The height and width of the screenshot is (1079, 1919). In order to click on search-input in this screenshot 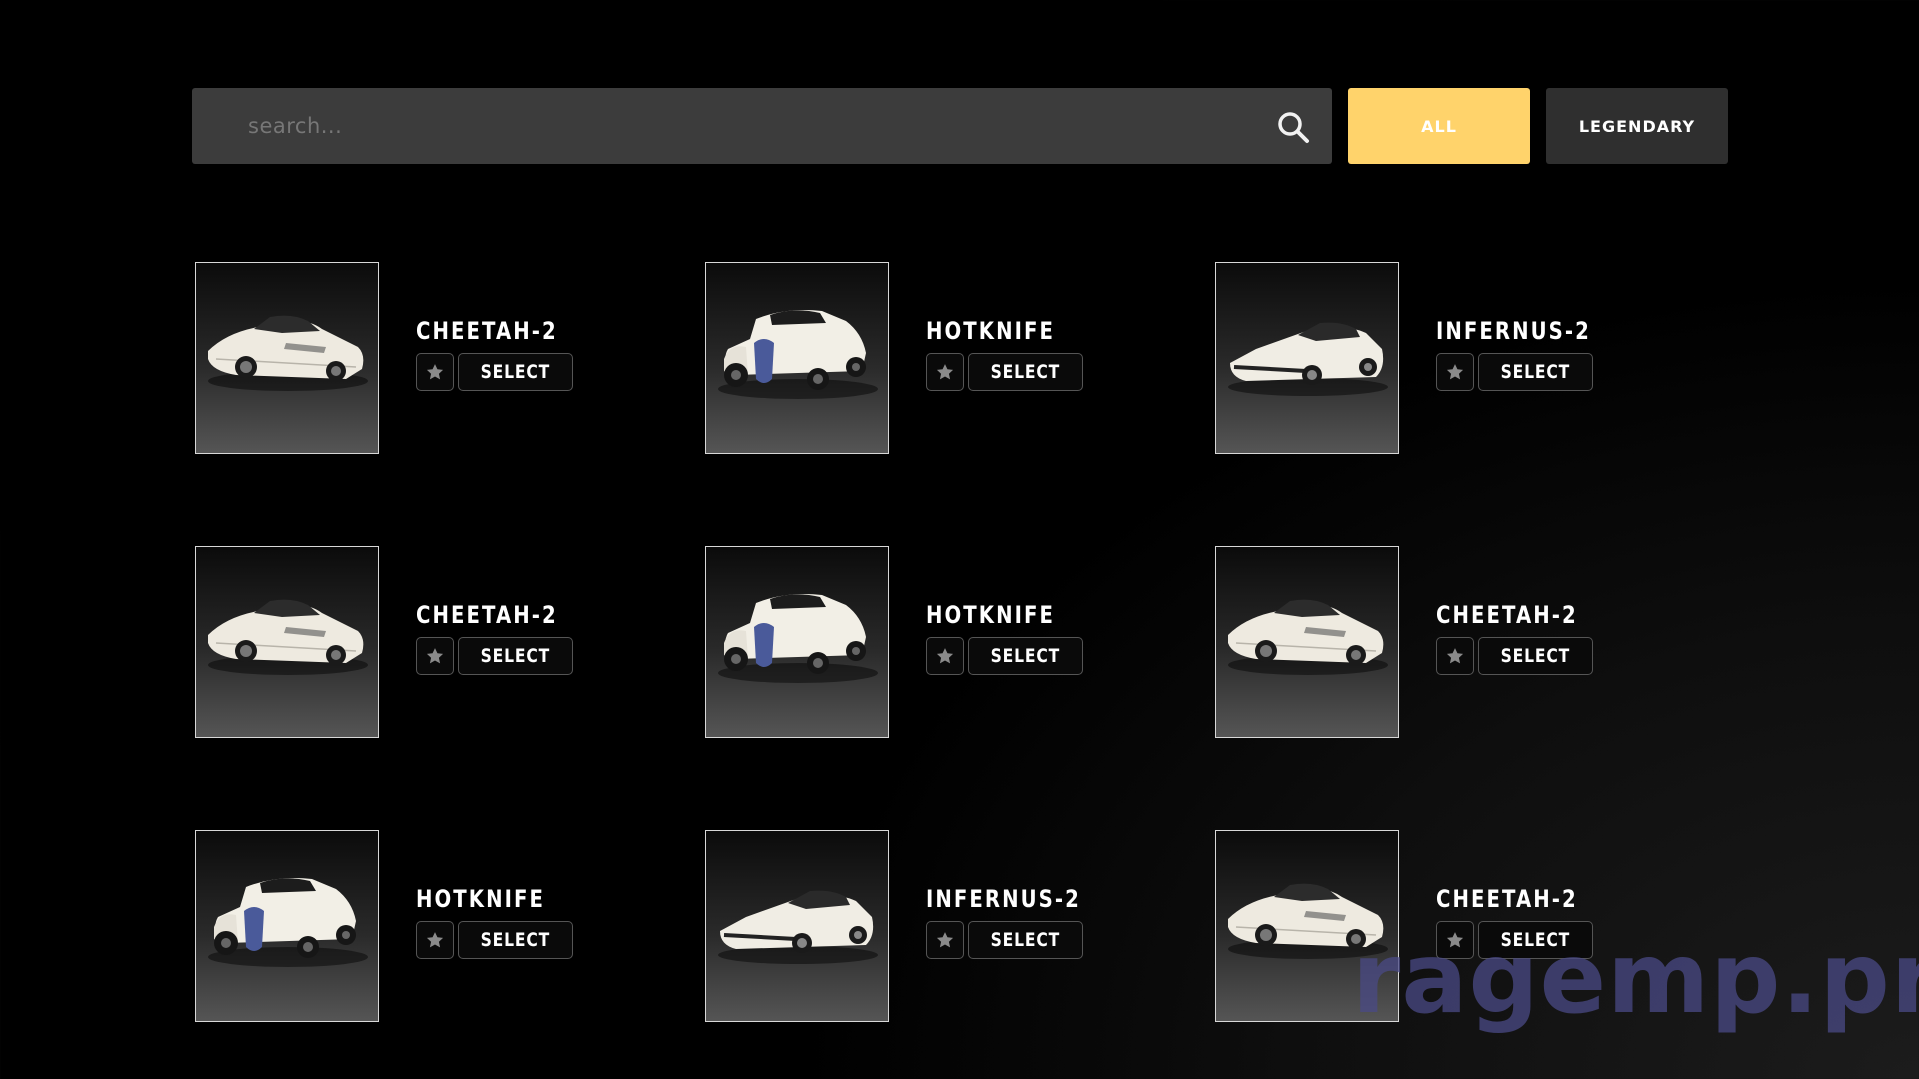, I will do `click(722, 126)`.